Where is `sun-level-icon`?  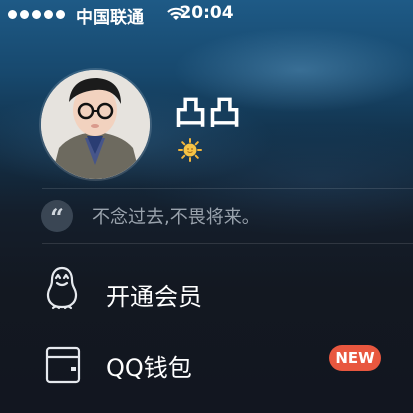
sun-level-icon is located at coordinates (190, 152).